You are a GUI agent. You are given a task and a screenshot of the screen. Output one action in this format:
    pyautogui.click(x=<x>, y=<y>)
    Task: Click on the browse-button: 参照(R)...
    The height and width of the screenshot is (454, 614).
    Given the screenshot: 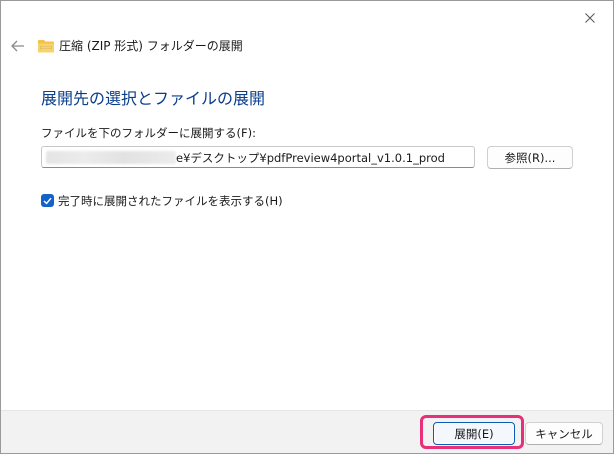 What is the action you would take?
    pyautogui.click(x=530, y=157)
    